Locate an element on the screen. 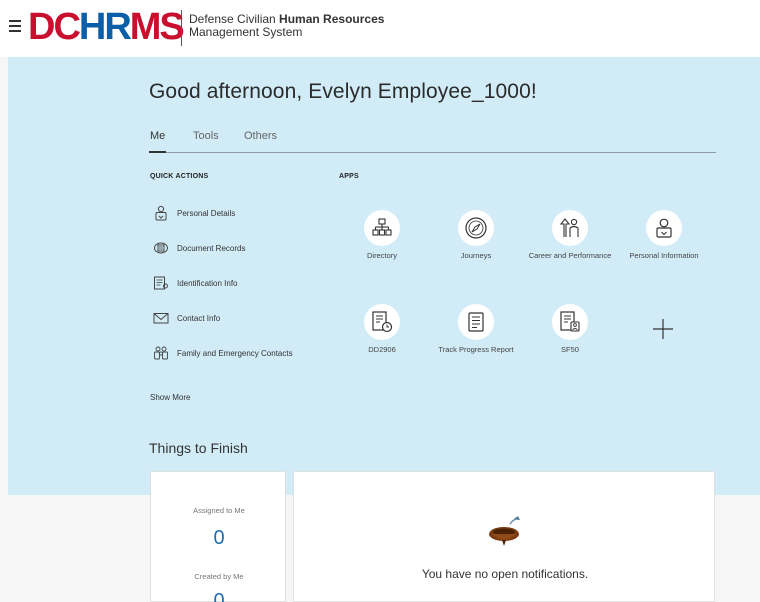 This screenshot has height=602, width=760. apps-heading: APPS is located at coordinates (349, 176).